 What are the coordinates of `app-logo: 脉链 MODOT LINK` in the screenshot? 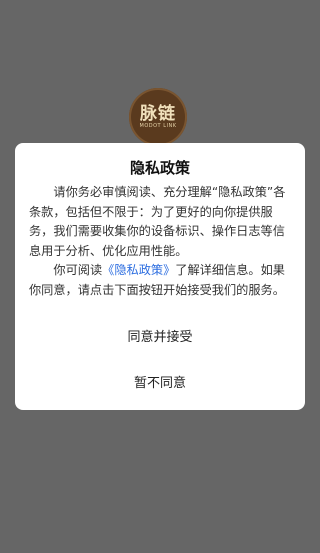 It's located at (158, 117).